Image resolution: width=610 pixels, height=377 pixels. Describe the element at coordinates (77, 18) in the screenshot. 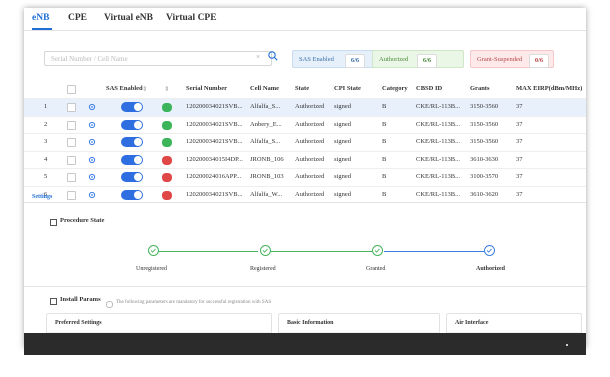

I see `tab-cpe: CPE` at that location.